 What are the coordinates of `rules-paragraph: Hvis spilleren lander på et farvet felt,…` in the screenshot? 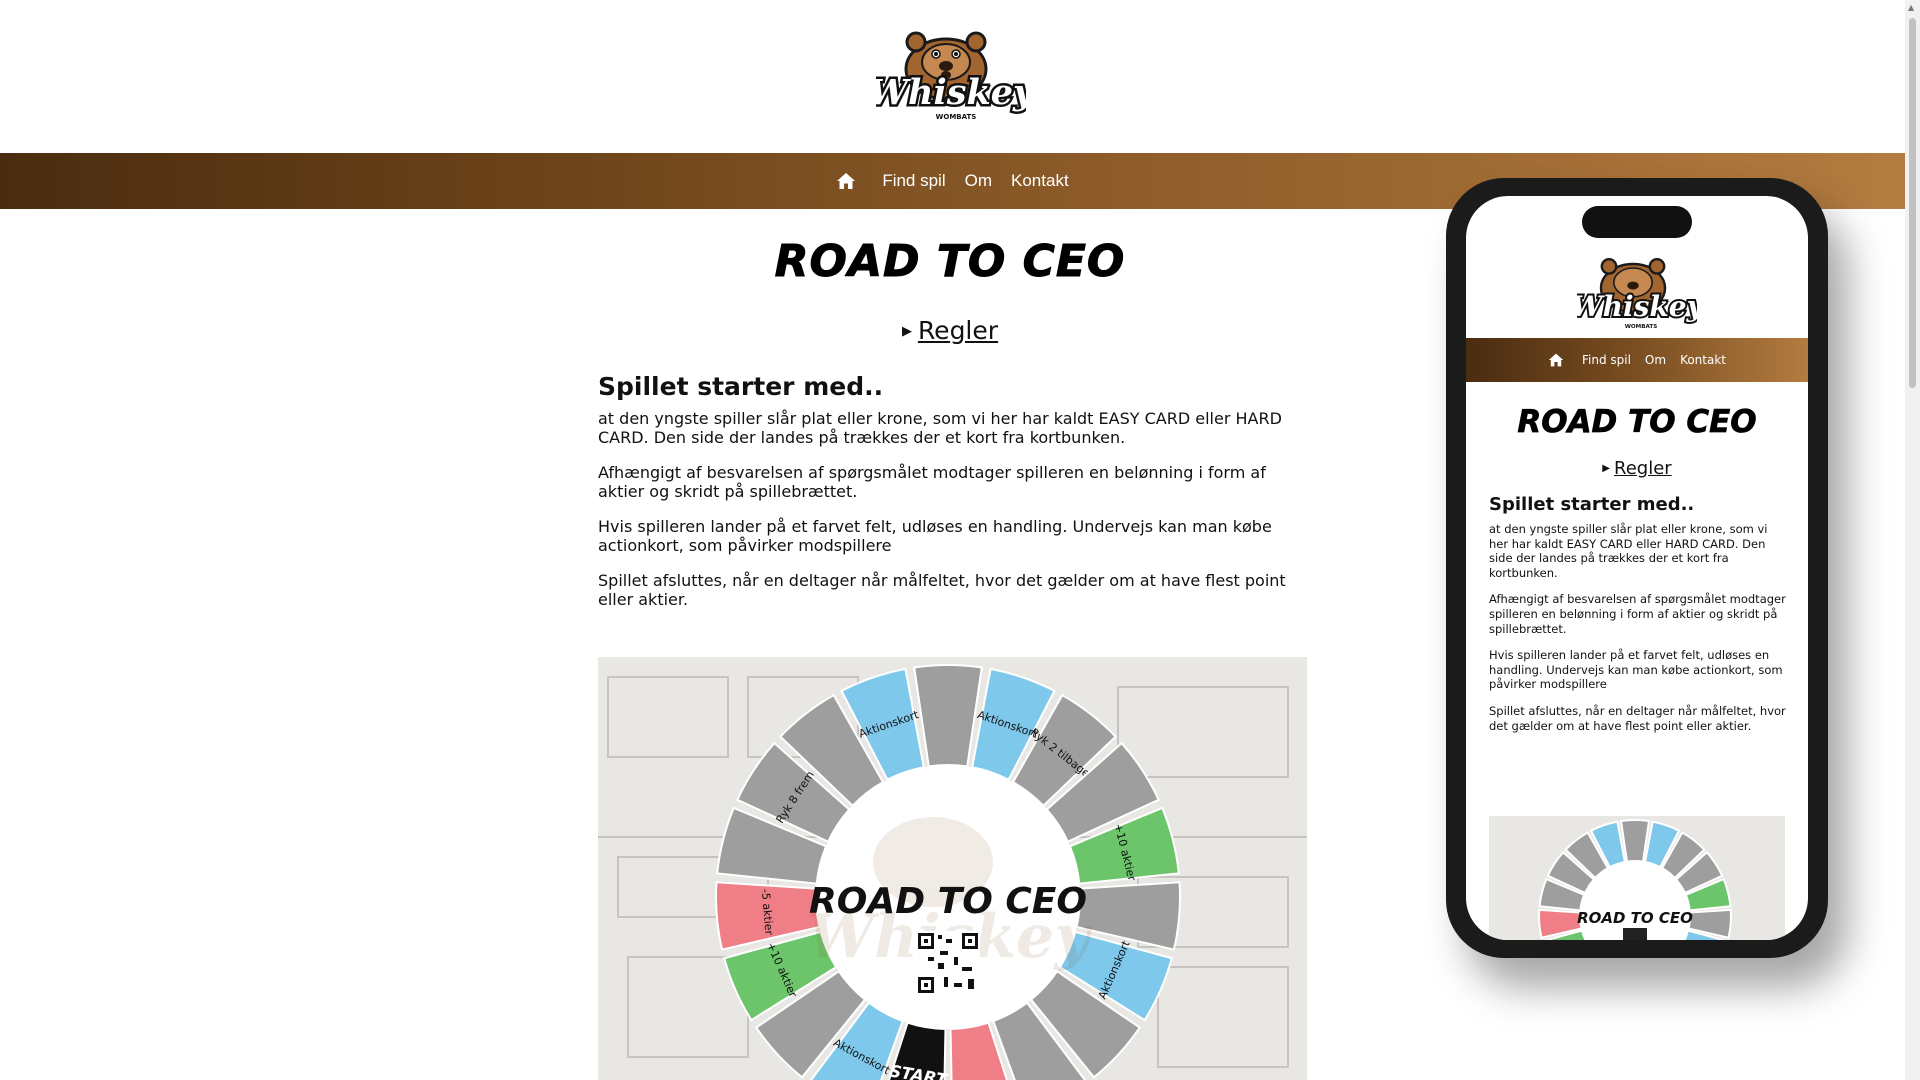 It's located at (935, 536).